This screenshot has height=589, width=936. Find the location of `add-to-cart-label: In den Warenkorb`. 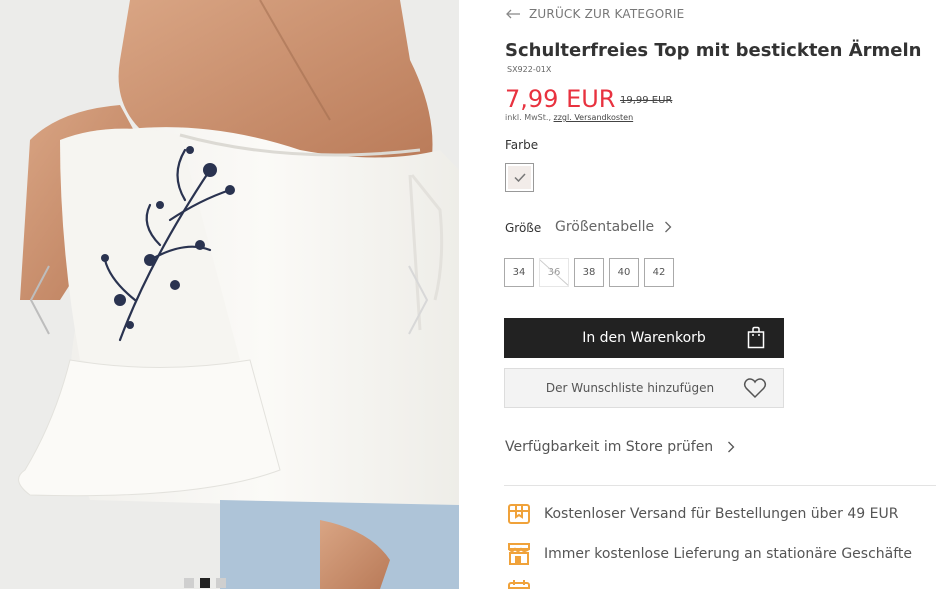

add-to-cart-label: In den Warenkorb is located at coordinates (644, 338).